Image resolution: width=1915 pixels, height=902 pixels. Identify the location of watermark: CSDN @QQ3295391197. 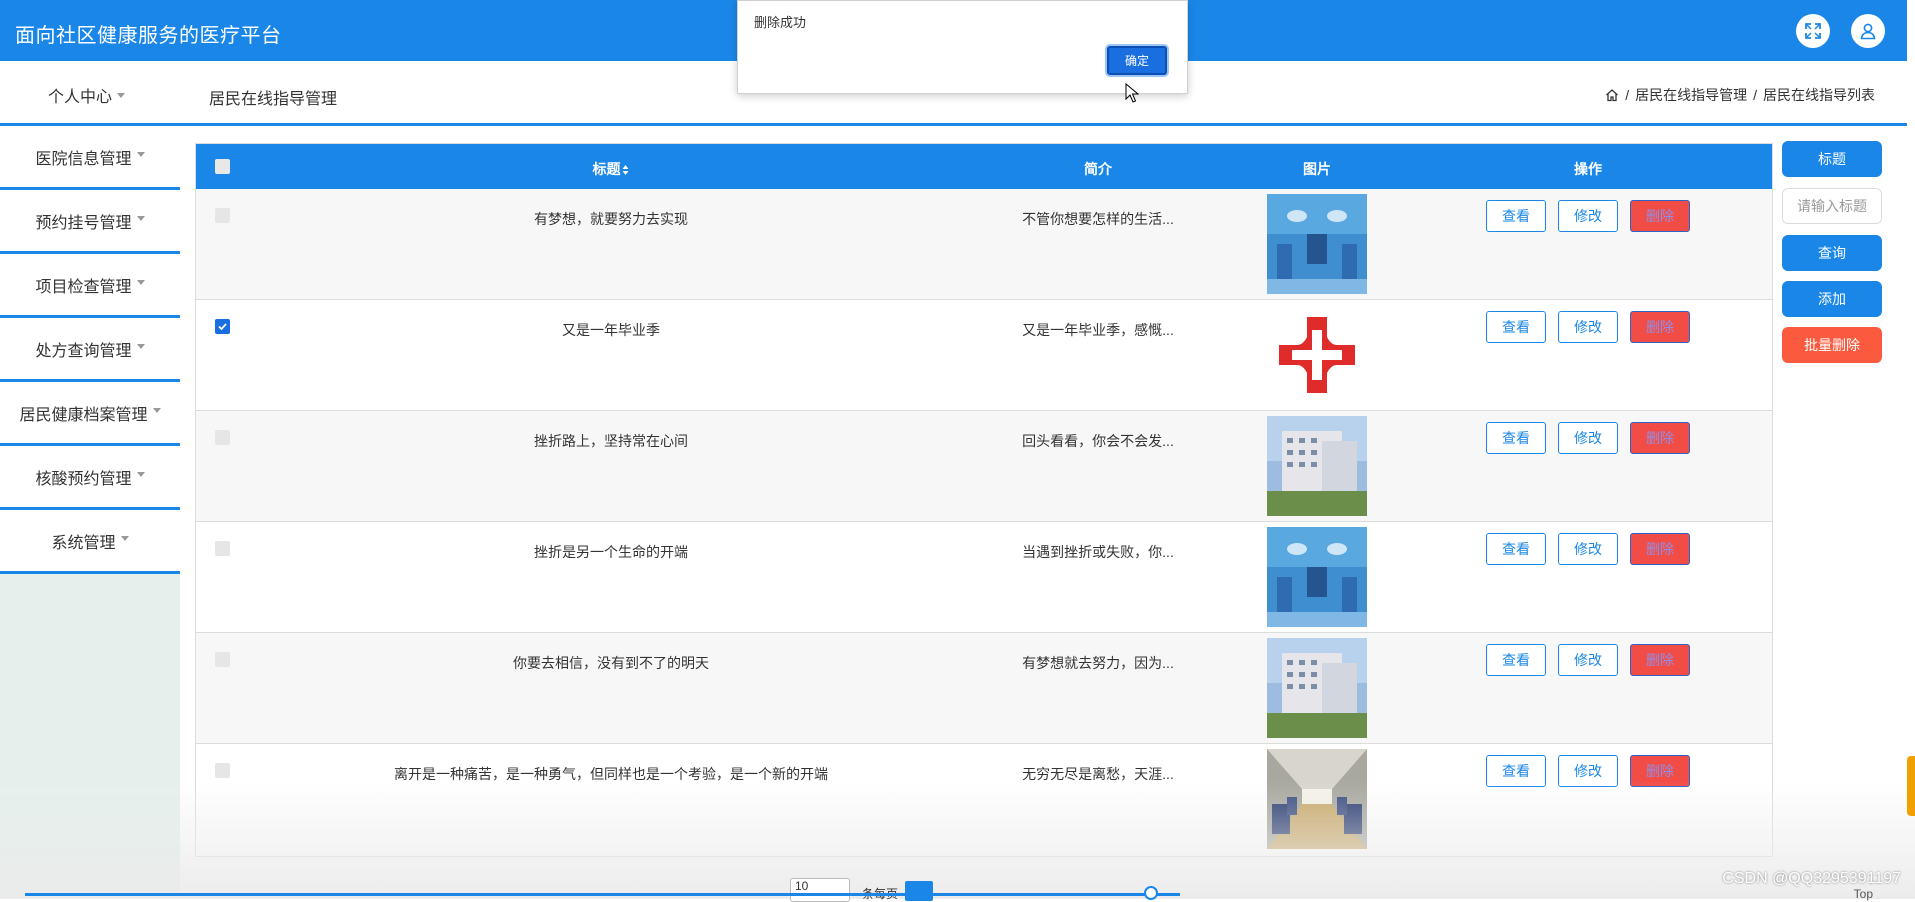
(1811, 878).